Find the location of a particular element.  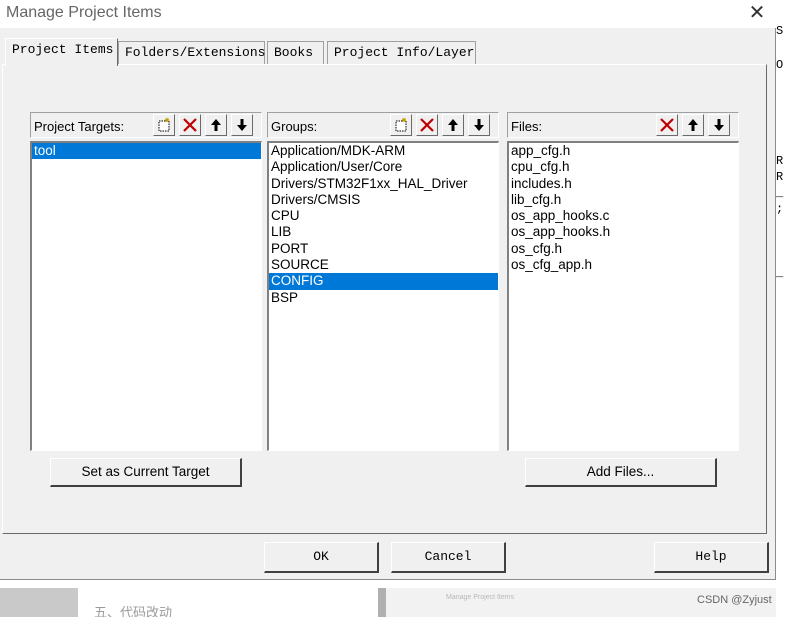

list-item: CONFIG is located at coordinates (383, 281).